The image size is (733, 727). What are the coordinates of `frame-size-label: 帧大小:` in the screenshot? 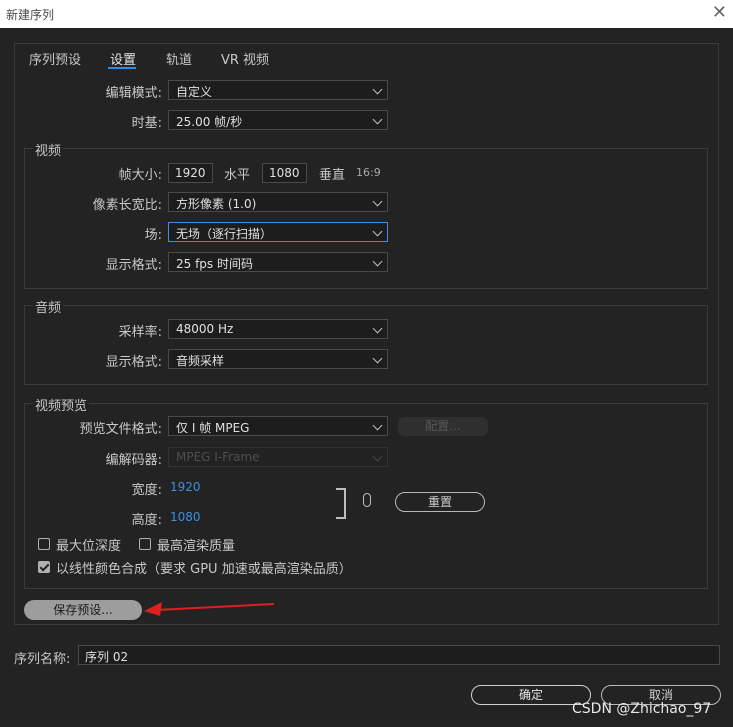 It's located at (140, 175).